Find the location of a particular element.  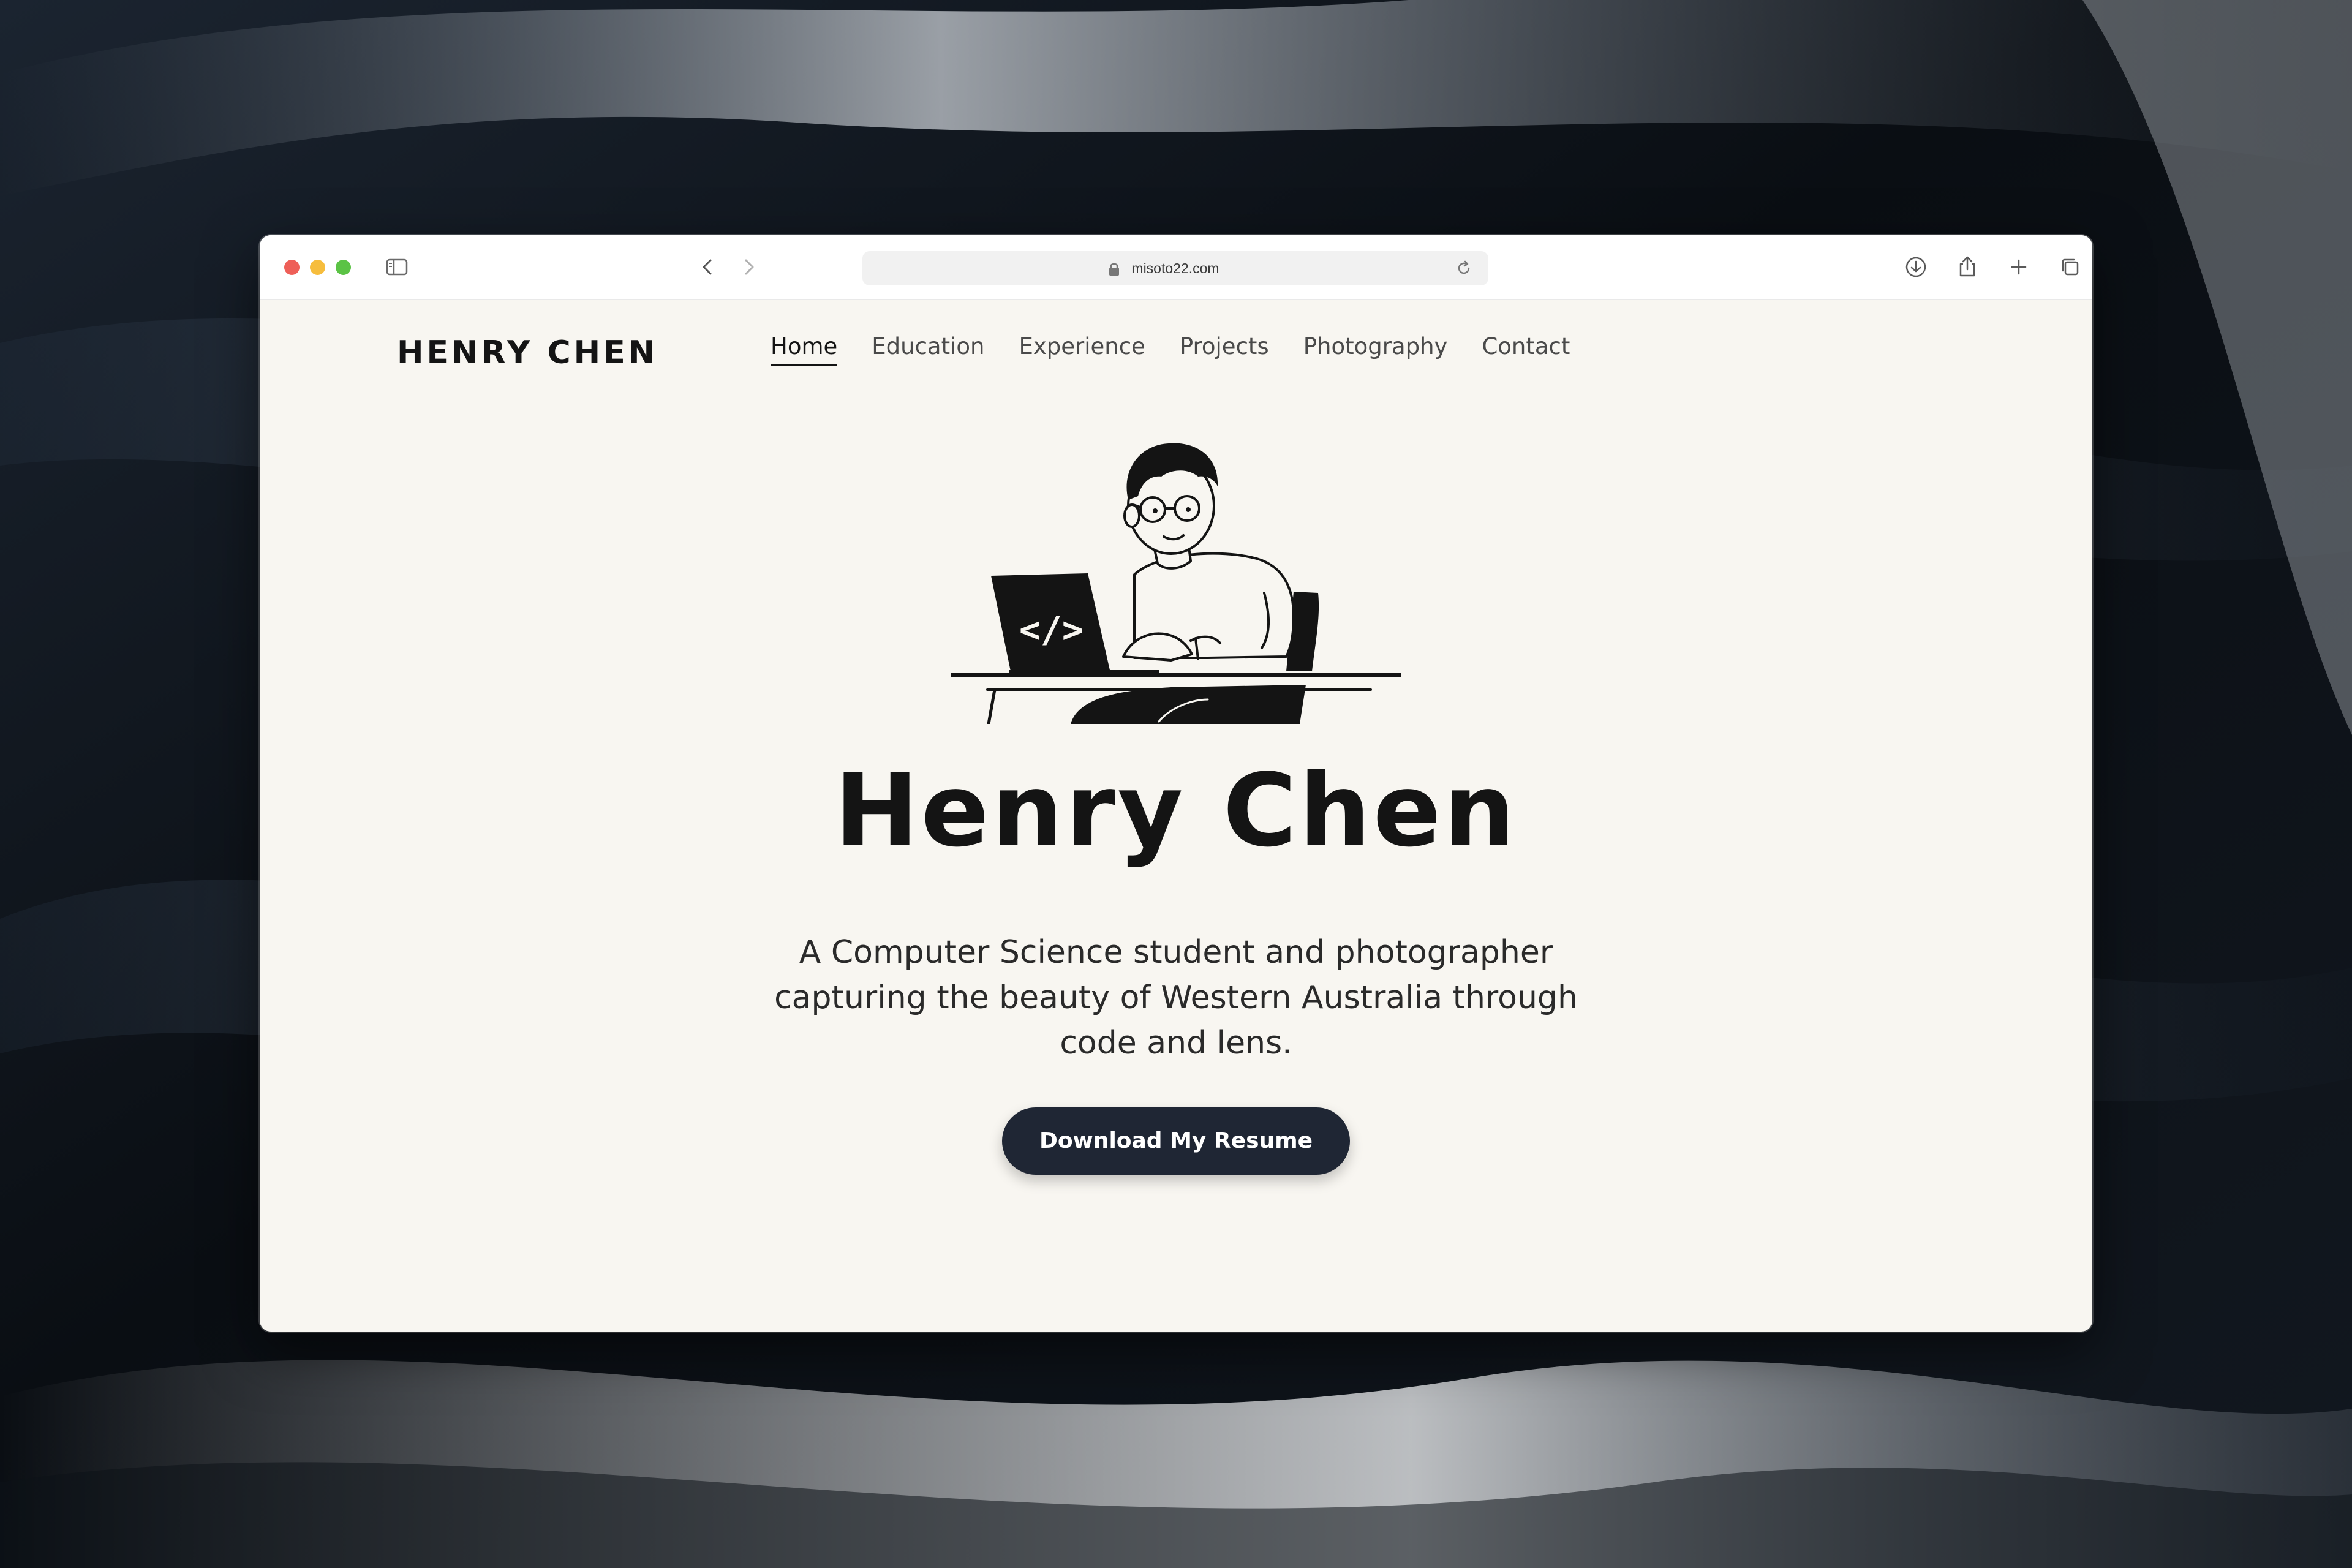

browser-toolbar: misoto22.com is located at coordinates (1176, 267).